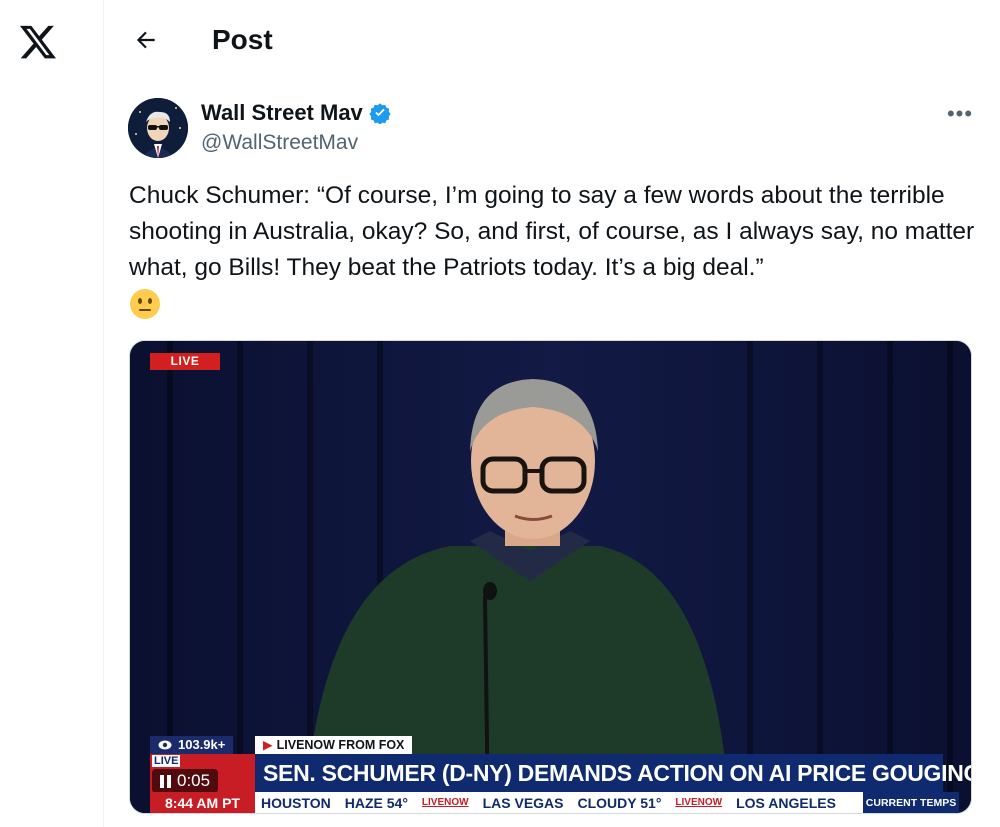 The image size is (1000, 827). What do you see at coordinates (52, 413) in the screenshot?
I see `left-rail` at bounding box center [52, 413].